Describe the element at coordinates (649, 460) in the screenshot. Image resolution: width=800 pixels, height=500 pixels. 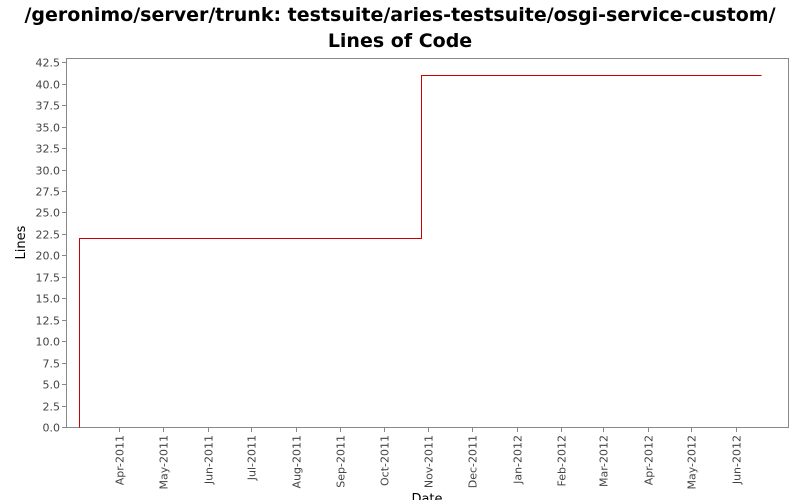
I see `x-tick-label: Apr-2012` at that location.